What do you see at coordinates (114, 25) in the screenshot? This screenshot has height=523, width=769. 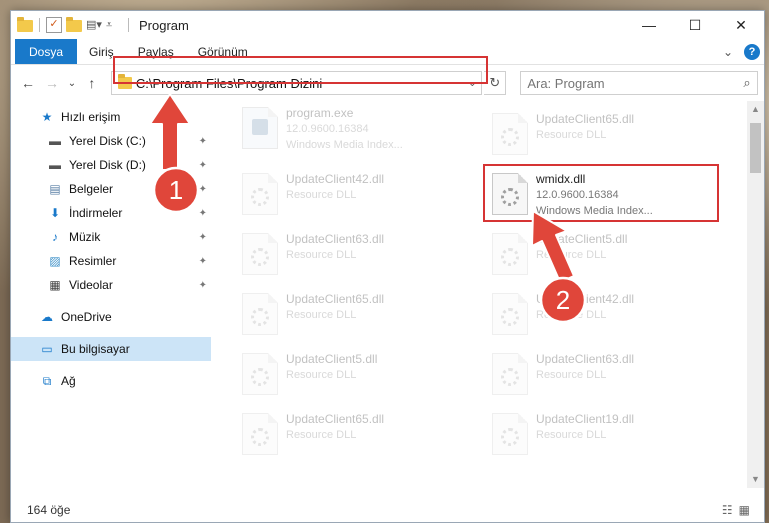 I see `qat-dropdown-icon: ⩡` at bounding box center [114, 25].